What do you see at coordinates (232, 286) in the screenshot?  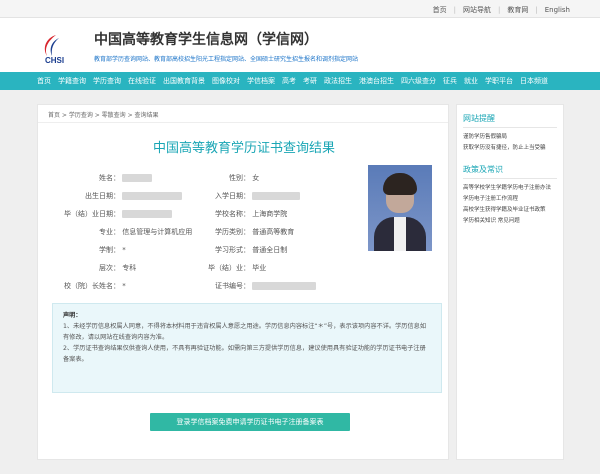 I see `cert-no-label: 证书编号：` at bounding box center [232, 286].